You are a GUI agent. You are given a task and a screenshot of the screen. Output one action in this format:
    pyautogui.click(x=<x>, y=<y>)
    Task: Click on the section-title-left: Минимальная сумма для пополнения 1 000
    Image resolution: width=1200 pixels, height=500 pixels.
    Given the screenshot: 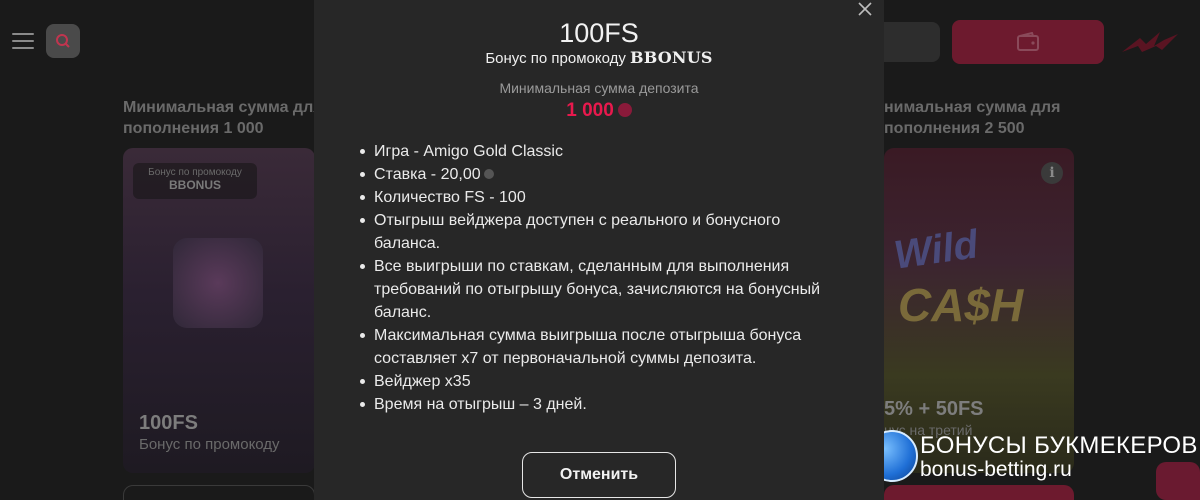 What is the action you would take?
    pyautogui.click(x=223, y=118)
    